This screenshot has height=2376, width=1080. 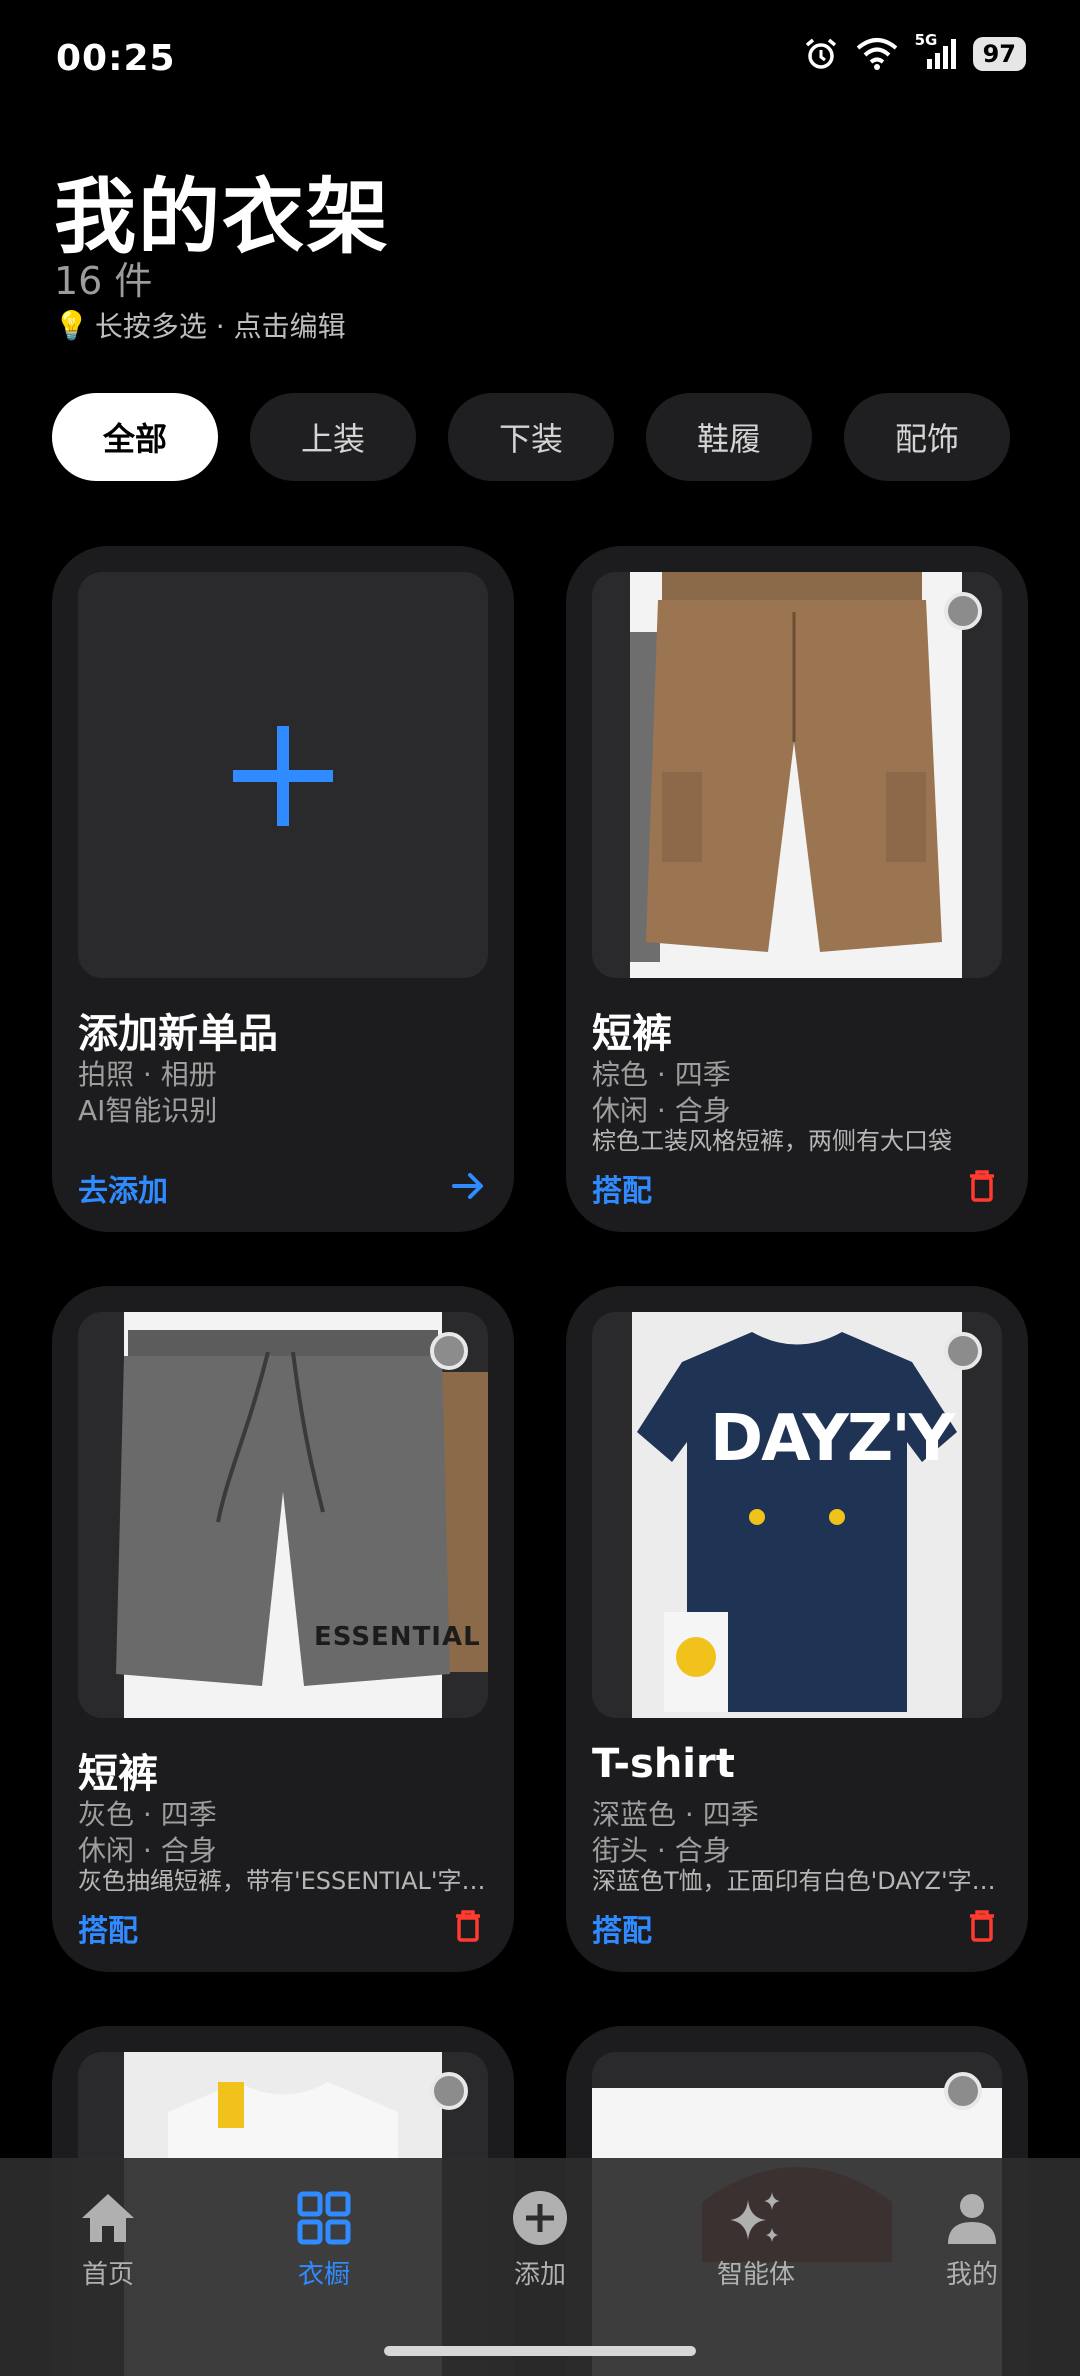 I want to click on card-description: 深蓝色T恤，正面印有白色'DAYZ'字样图案, so click(x=797, y=1881).